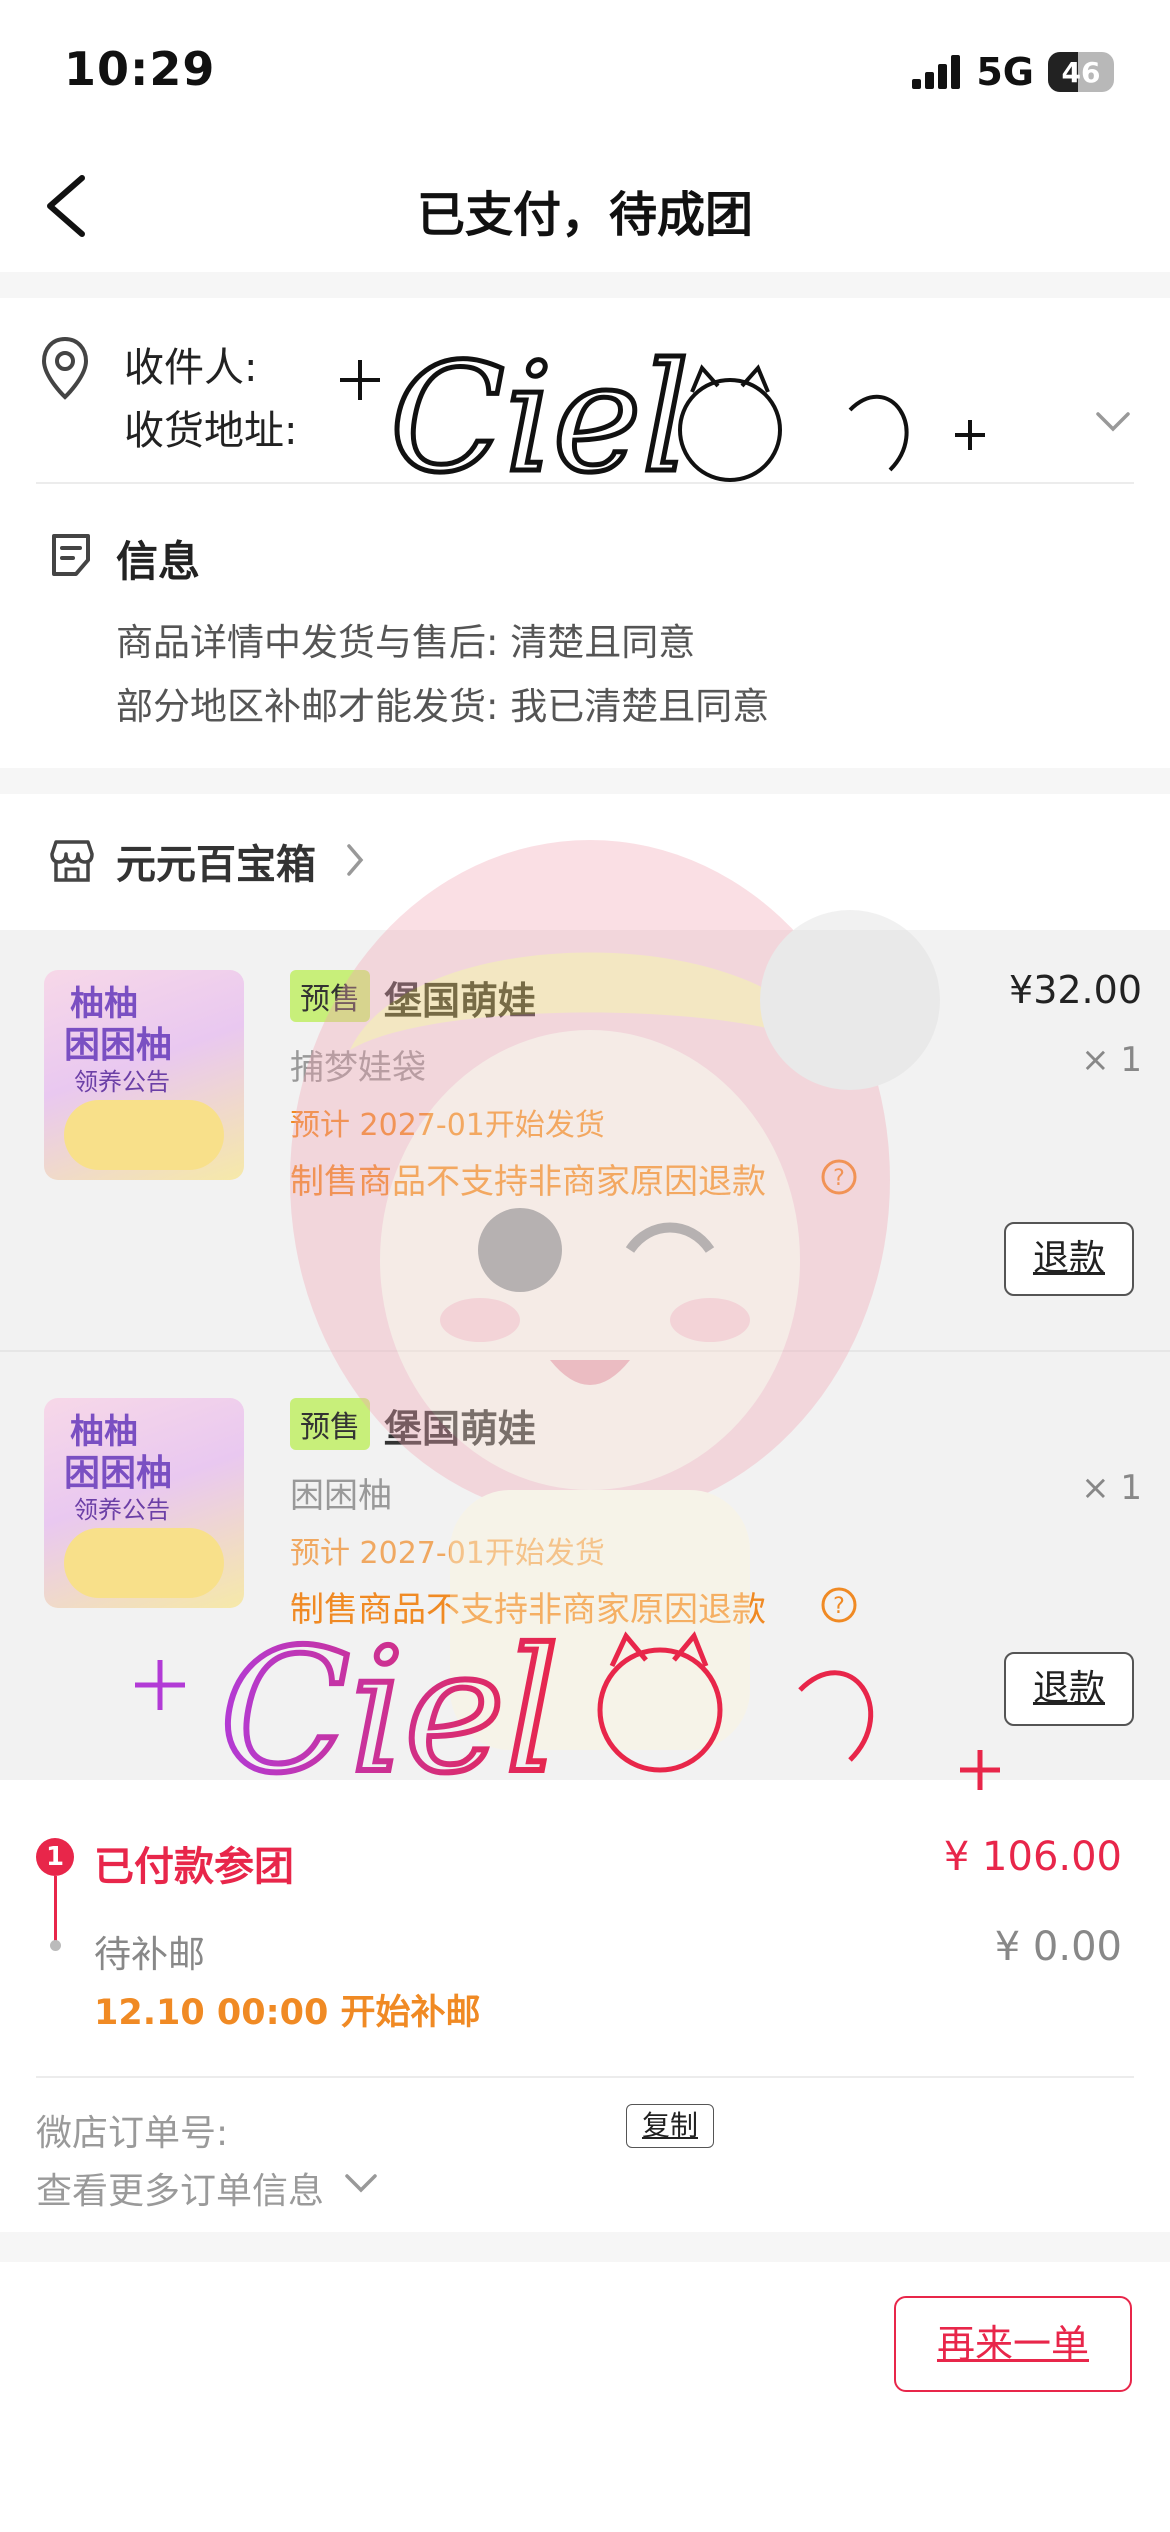  Describe the element at coordinates (287, 2013) in the screenshot. I see `pending-note: 12.10 00:00 开始补邮` at that location.